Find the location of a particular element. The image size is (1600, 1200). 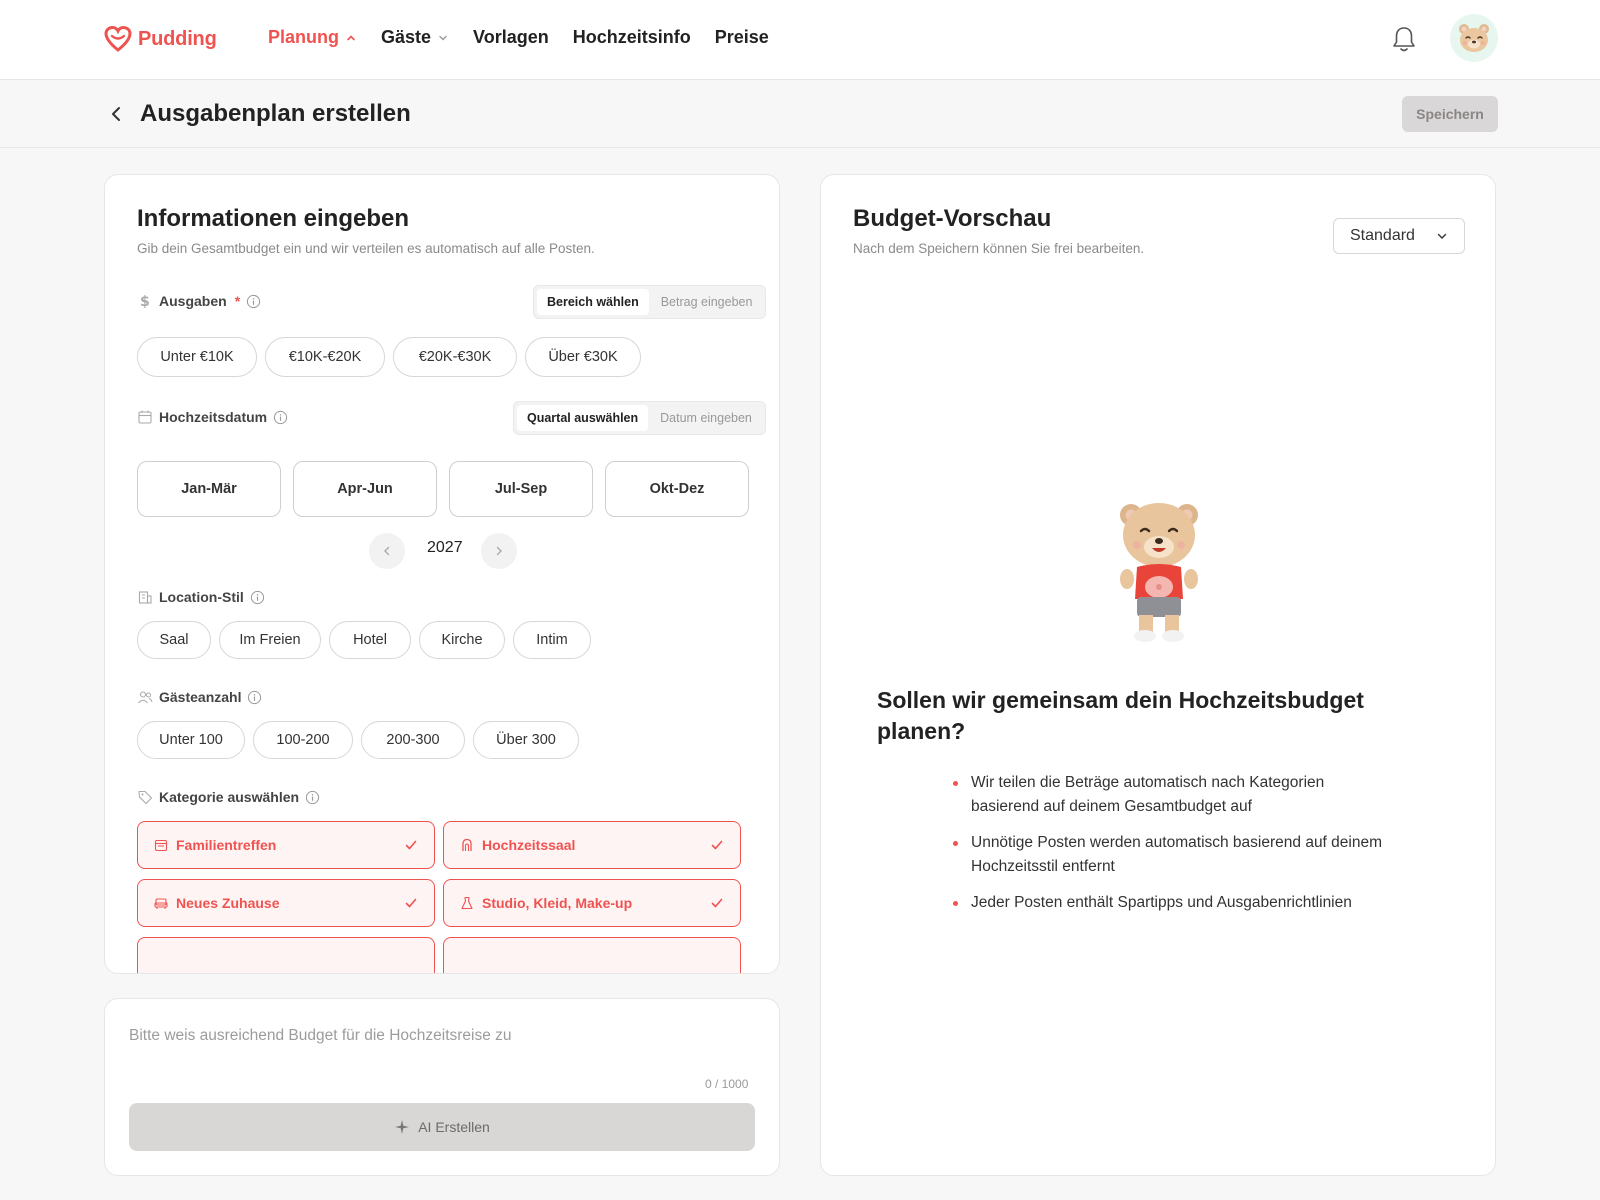

category-label: Kategorie auswählen is located at coordinates (228, 797).